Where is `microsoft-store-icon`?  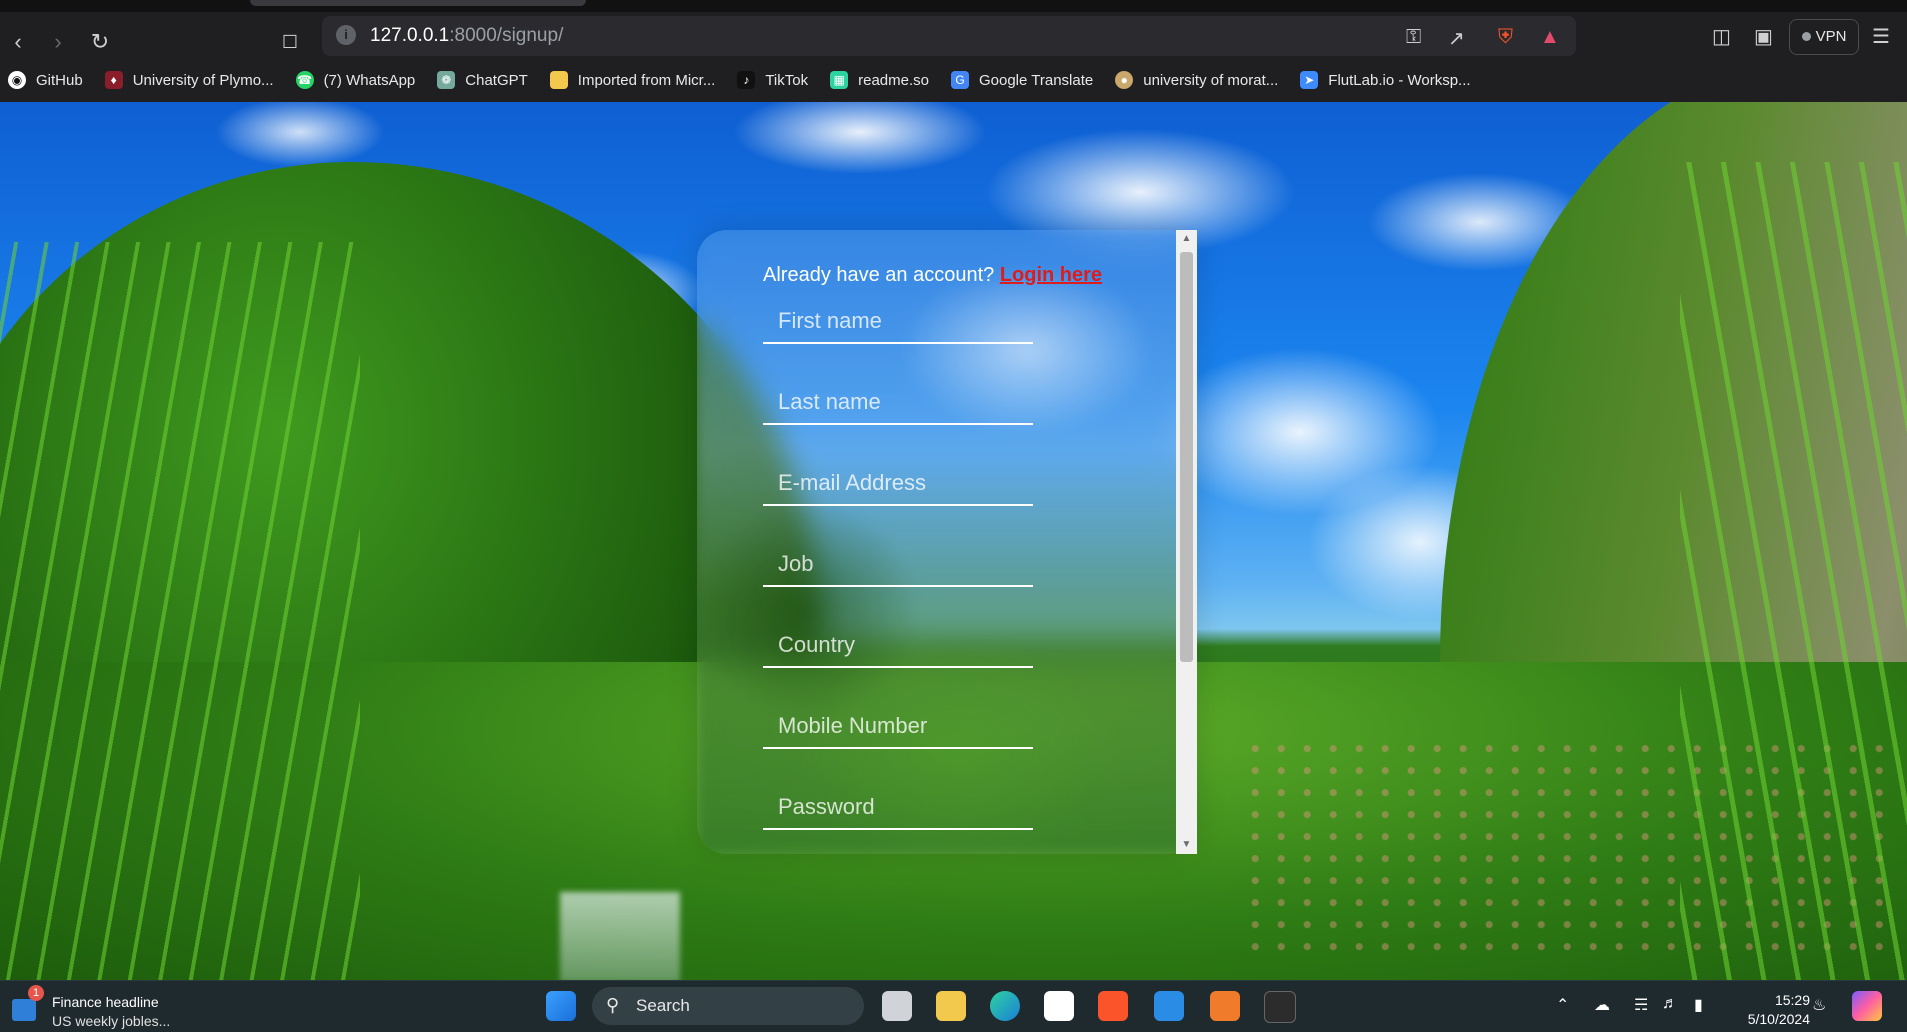
microsoft-store-icon is located at coordinates (1059, 1006).